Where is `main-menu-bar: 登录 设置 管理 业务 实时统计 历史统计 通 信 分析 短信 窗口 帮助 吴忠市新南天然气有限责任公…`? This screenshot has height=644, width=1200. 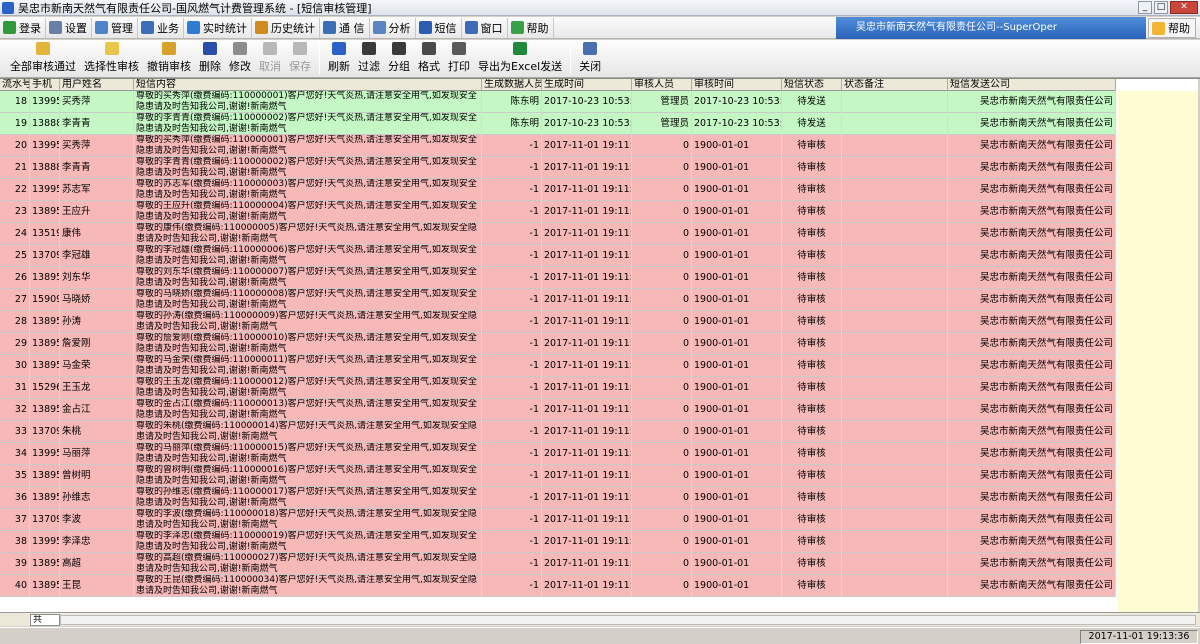 main-menu-bar: 登录 设置 管理 业务 实时统计 历史统计 通 信 分析 短信 窗口 帮助 吴忠市新南天然气有限责任公… is located at coordinates (600, 28).